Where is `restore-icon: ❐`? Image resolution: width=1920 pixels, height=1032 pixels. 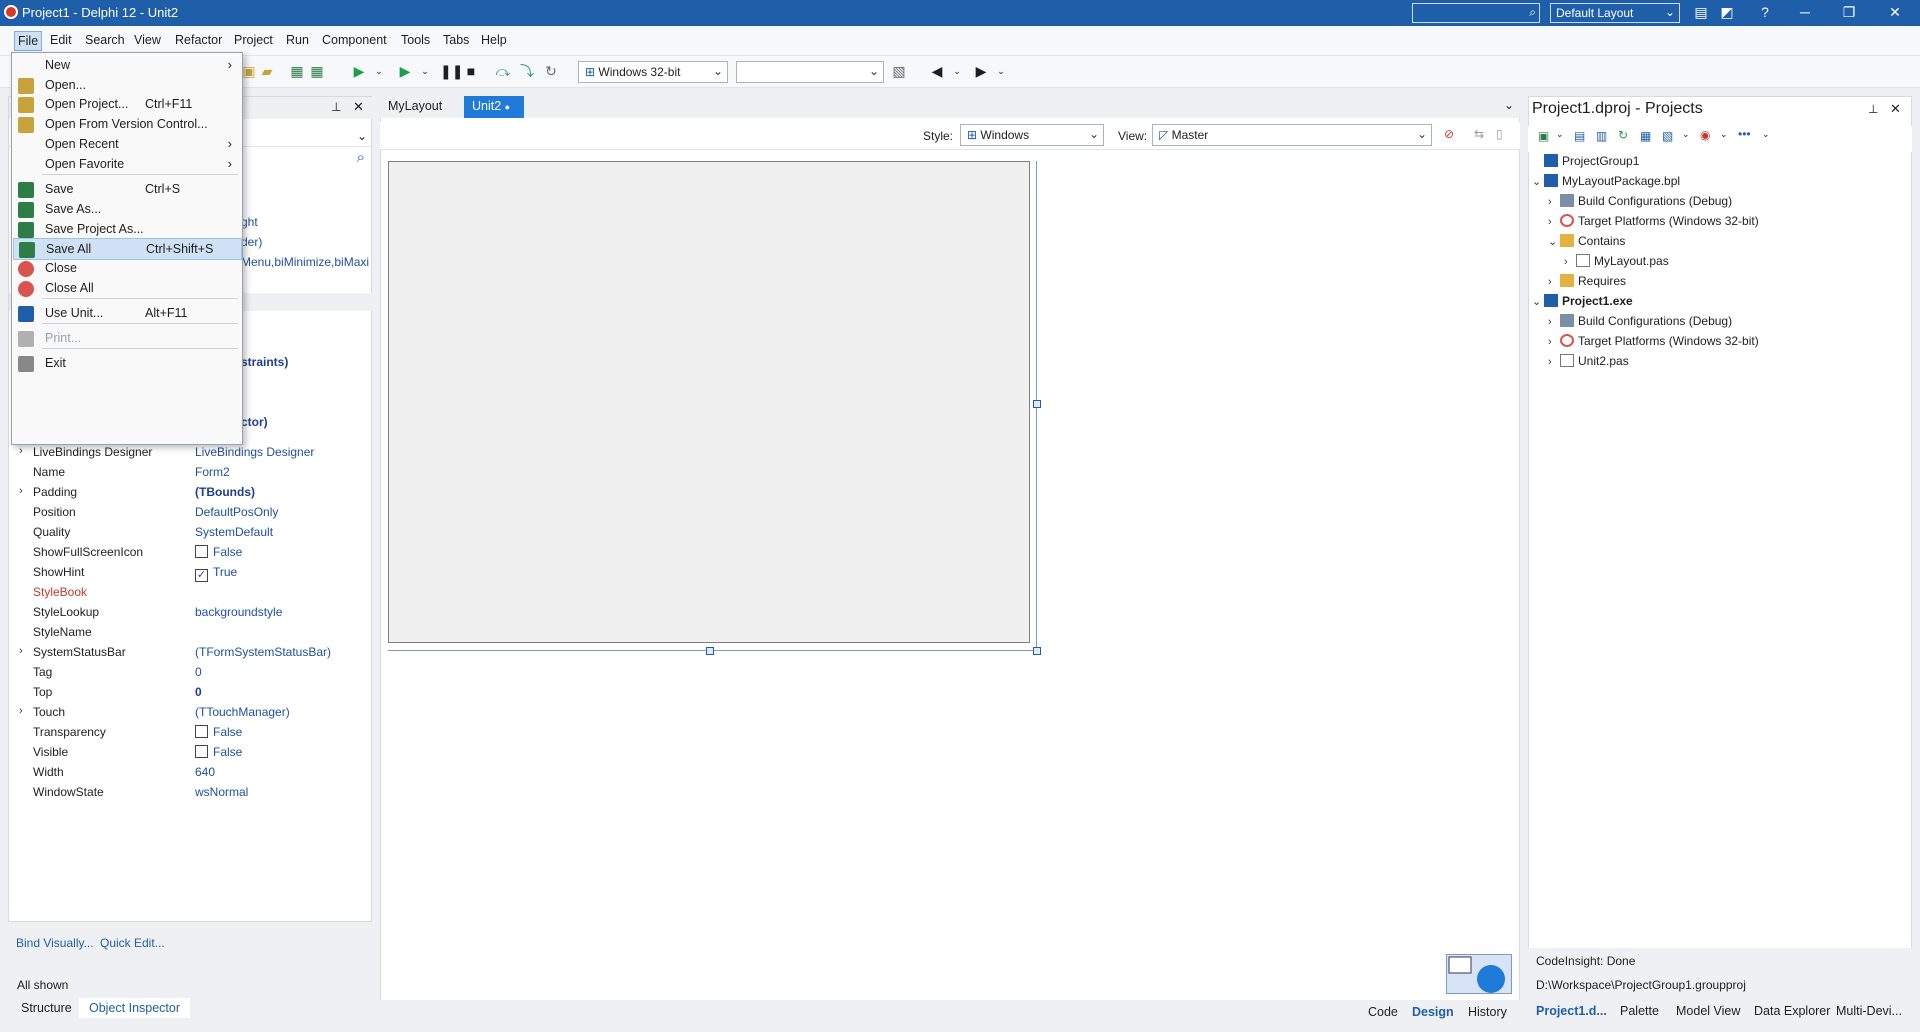 restore-icon: ❐ is located at coordinates (1849, 12).